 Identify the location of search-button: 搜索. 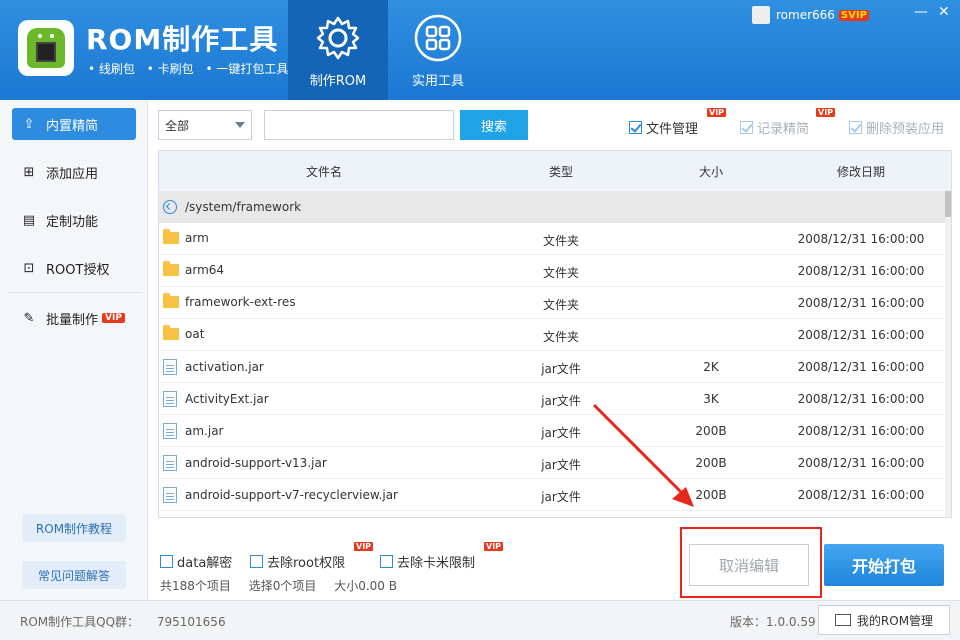
(494, 125).